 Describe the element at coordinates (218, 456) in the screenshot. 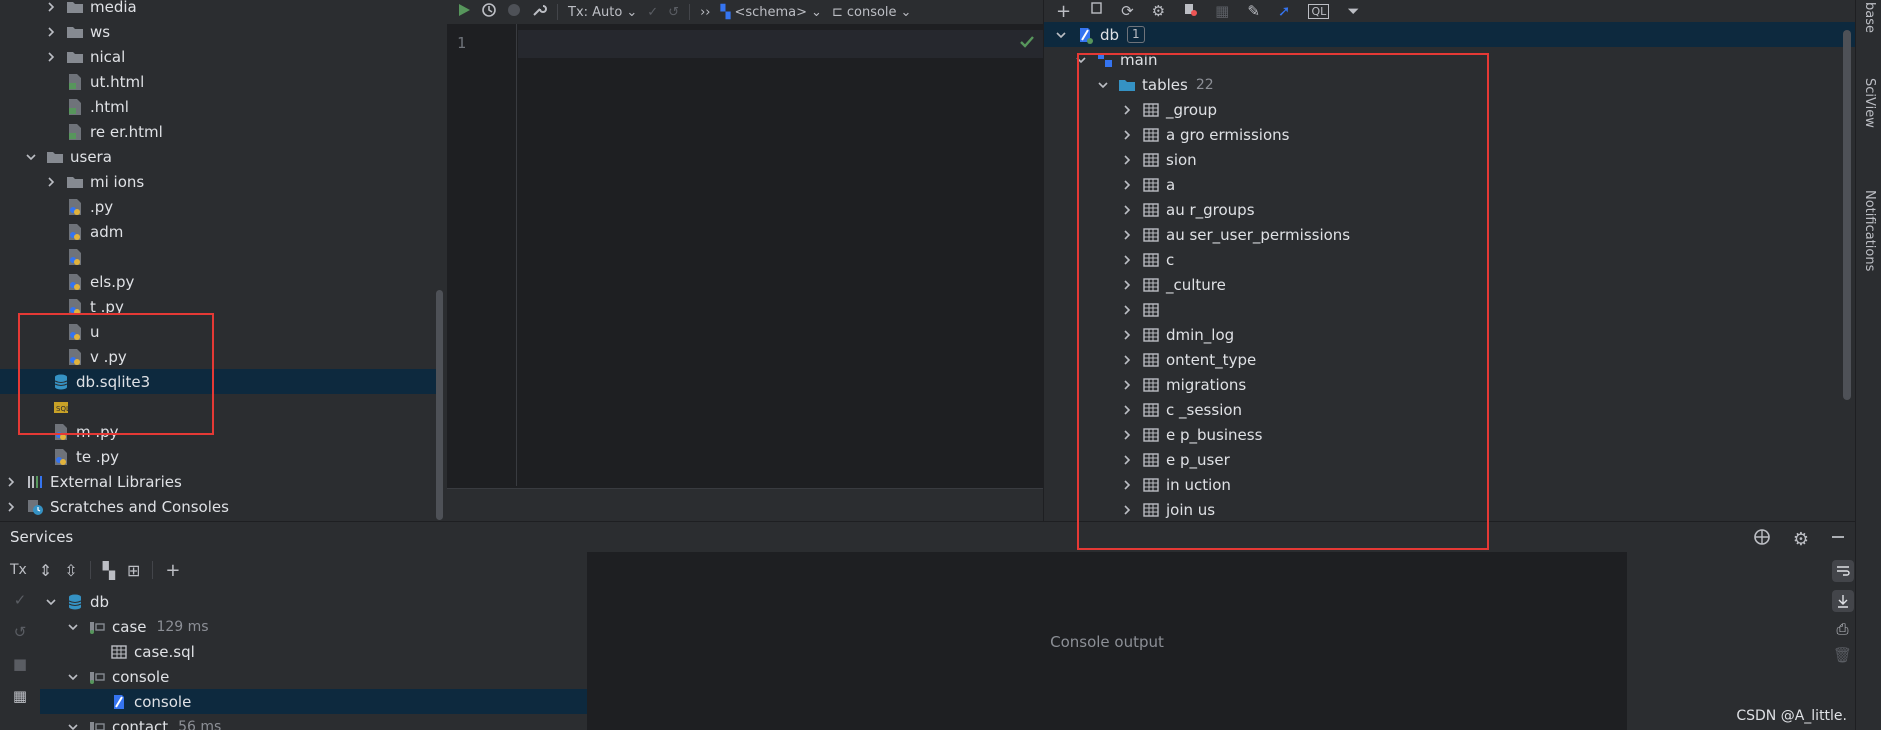

I see `project-tree-item: te .py` at that location.